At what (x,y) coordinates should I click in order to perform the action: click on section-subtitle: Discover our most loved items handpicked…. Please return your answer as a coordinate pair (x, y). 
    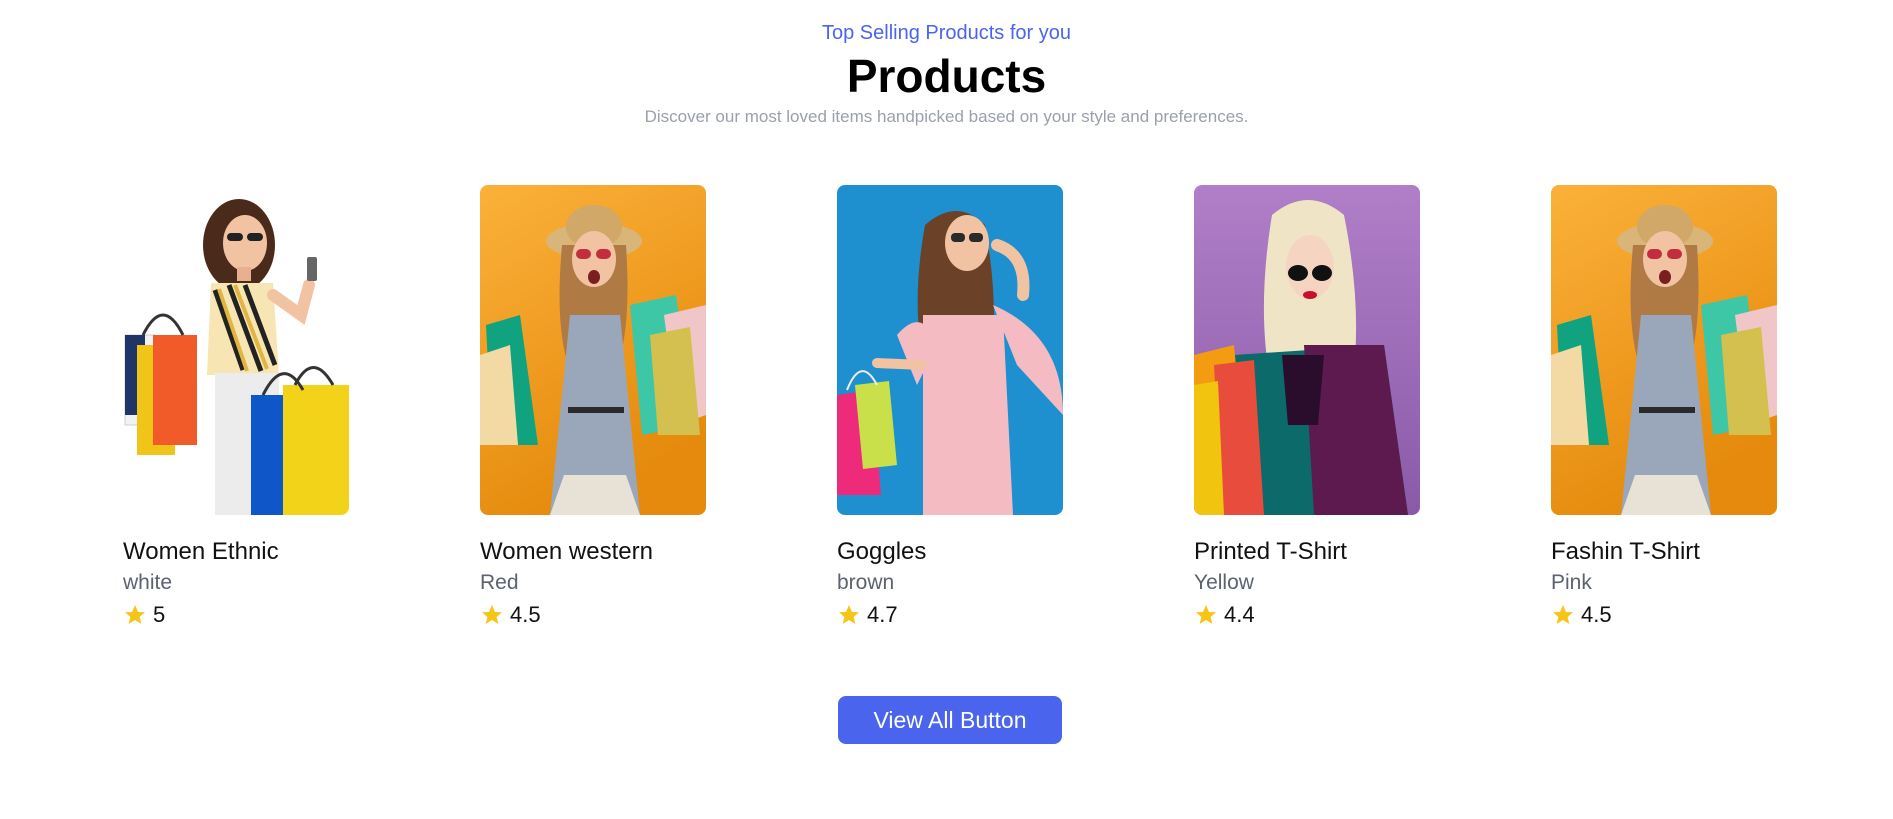
    Looking at the image, I should click on (946, 116).